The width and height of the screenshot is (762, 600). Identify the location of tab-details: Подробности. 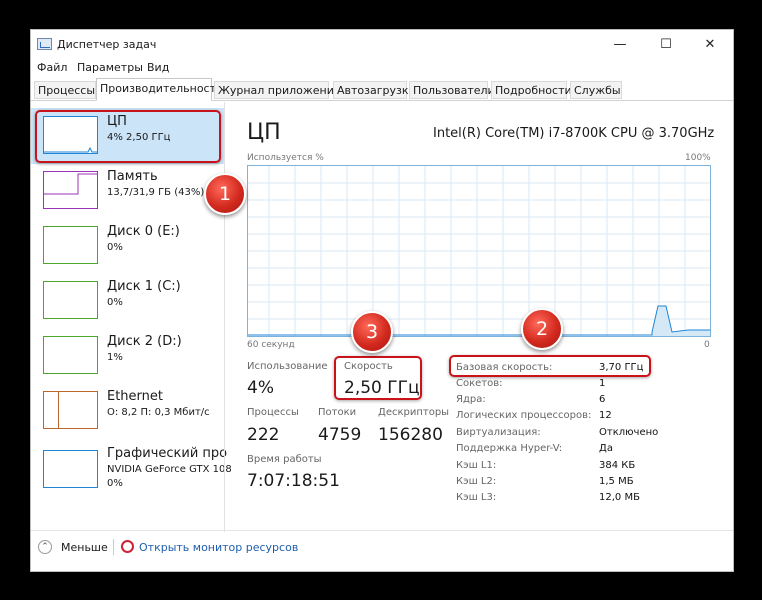
(531, 90).